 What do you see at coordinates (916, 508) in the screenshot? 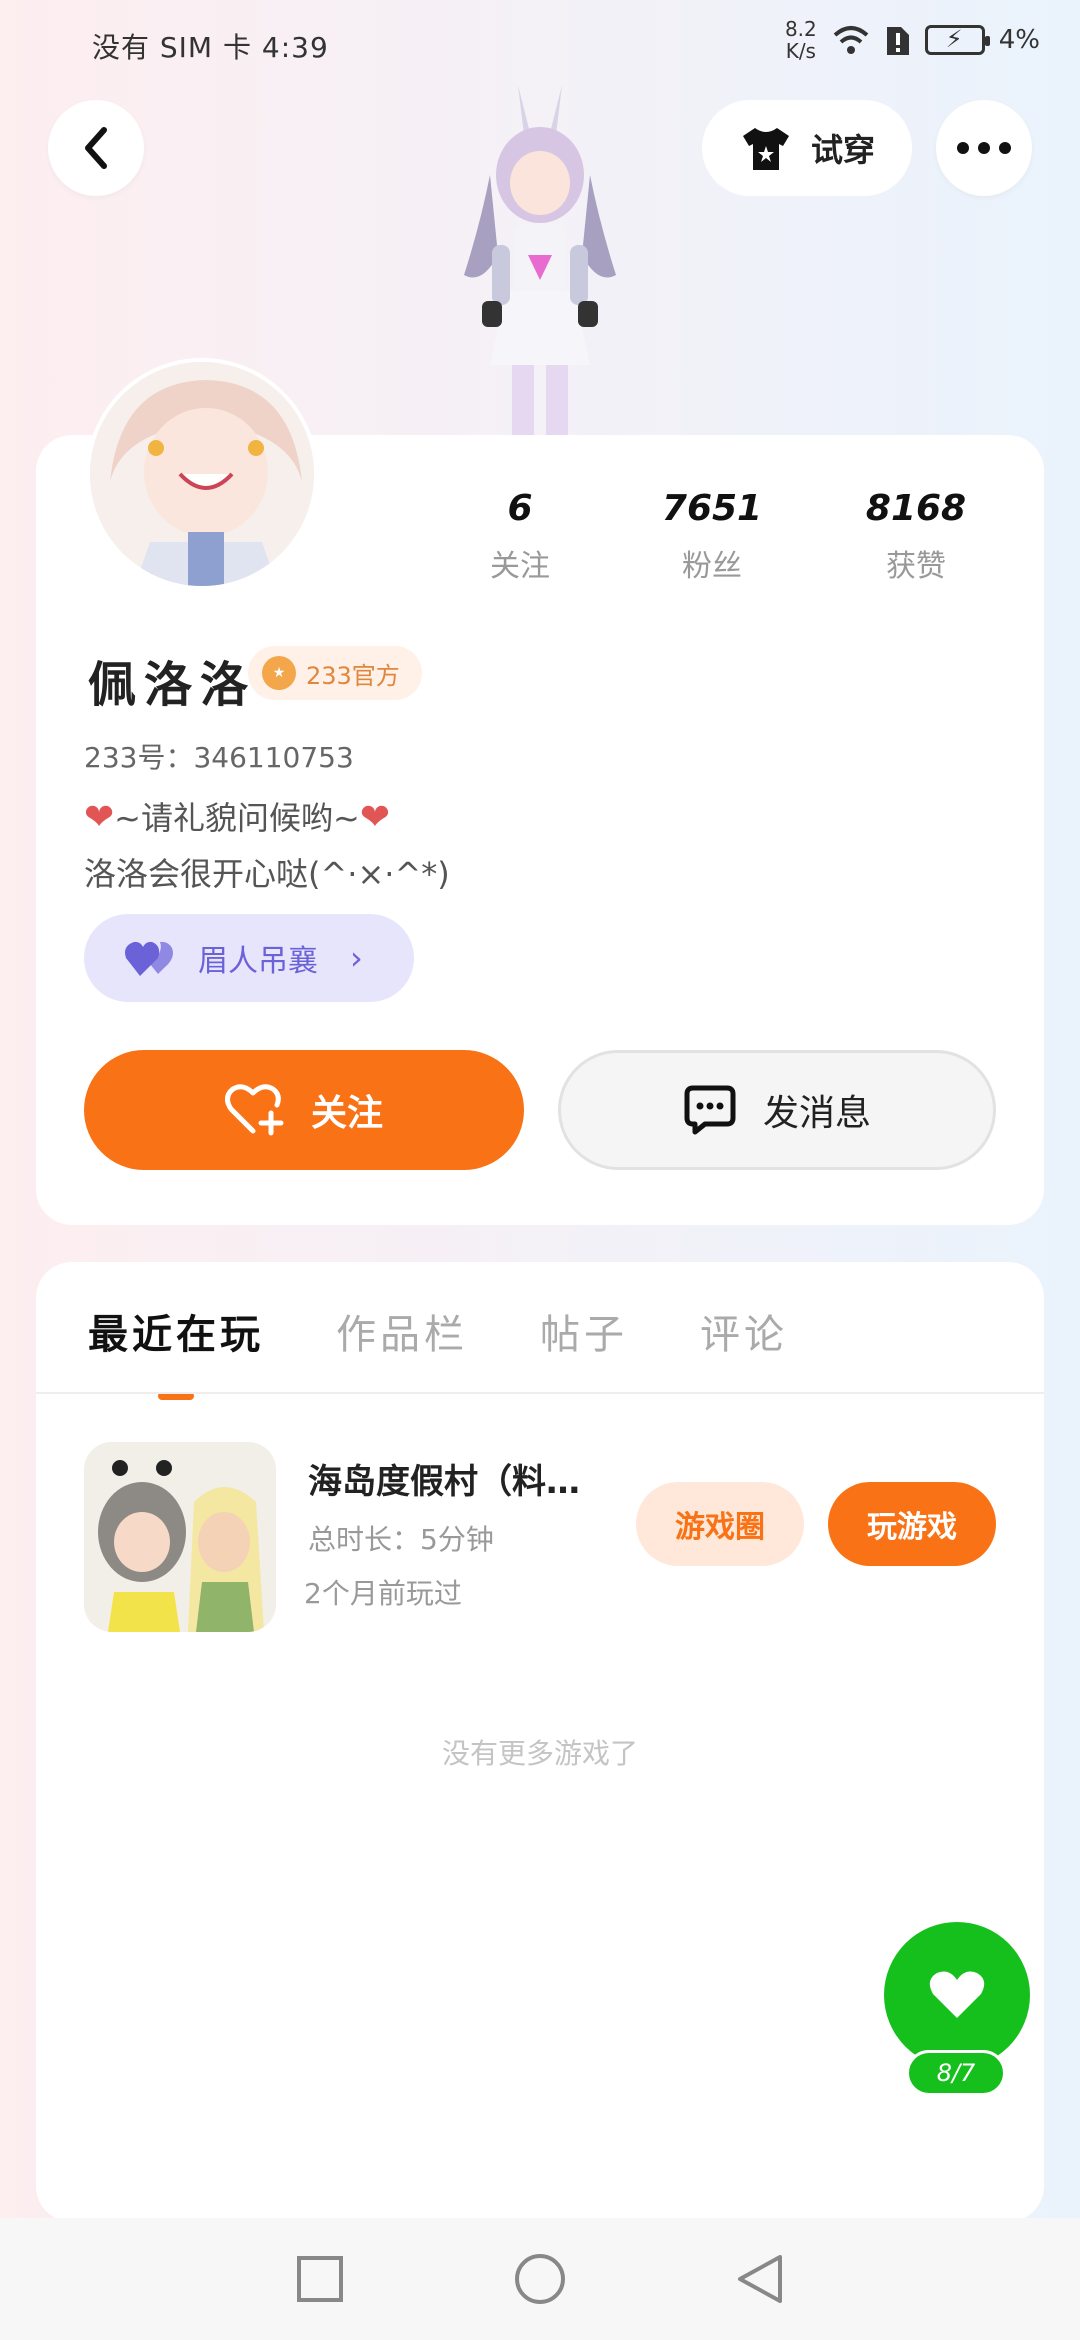
I see `stat-likes-value: 8168` at bounding box center [916, 508].